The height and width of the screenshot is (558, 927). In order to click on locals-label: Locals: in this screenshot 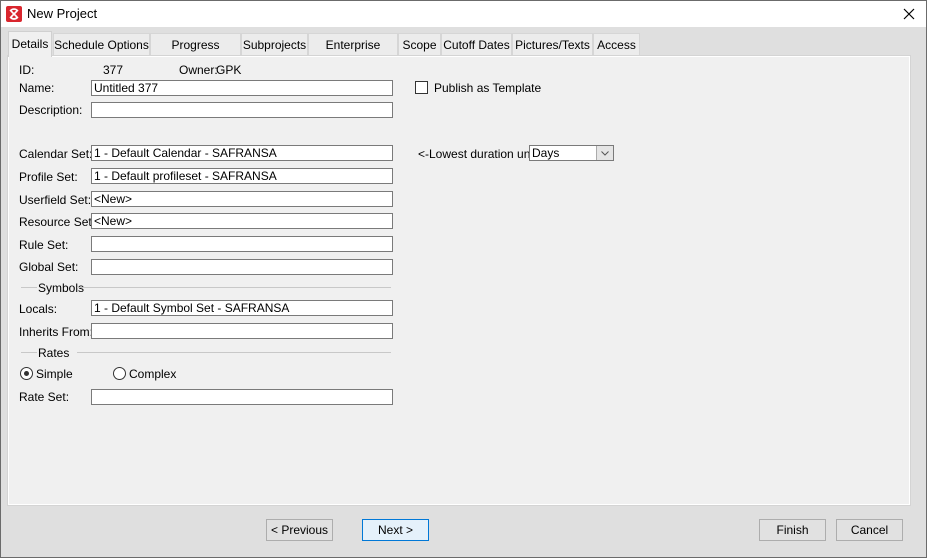, I will do `click(38, 309)`.